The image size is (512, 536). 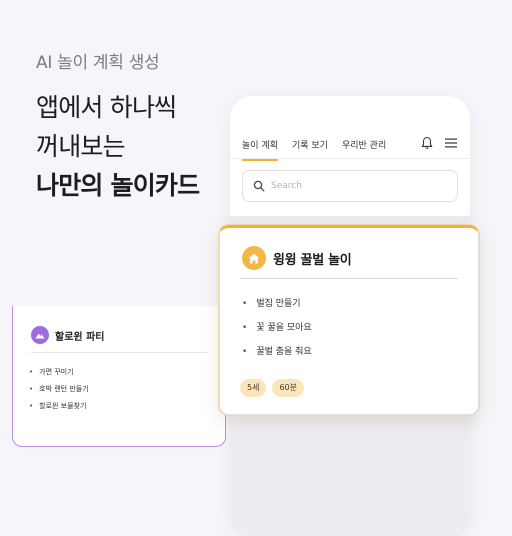 What do you see at coordinates (59, 406) in the screenshot?
I see `activity-item: 할로윈 보물찾기` at bounding box center [59, 406].